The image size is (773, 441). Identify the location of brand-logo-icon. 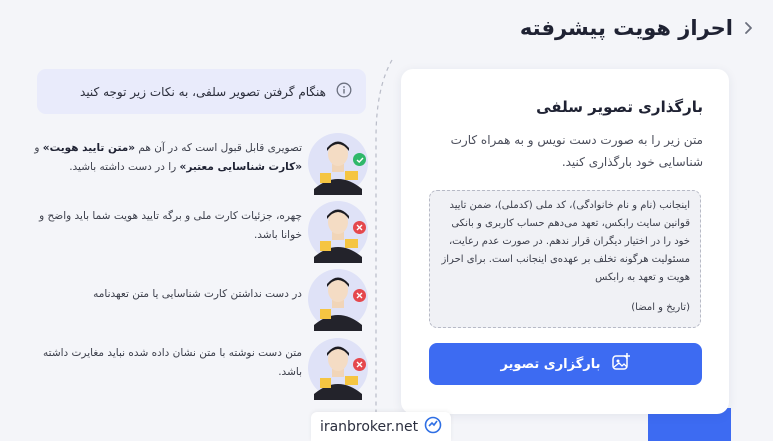
(433, 427).